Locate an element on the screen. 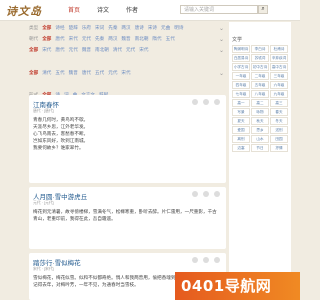  sidebar-tag: 送别 is located at coordinates (279, 130).